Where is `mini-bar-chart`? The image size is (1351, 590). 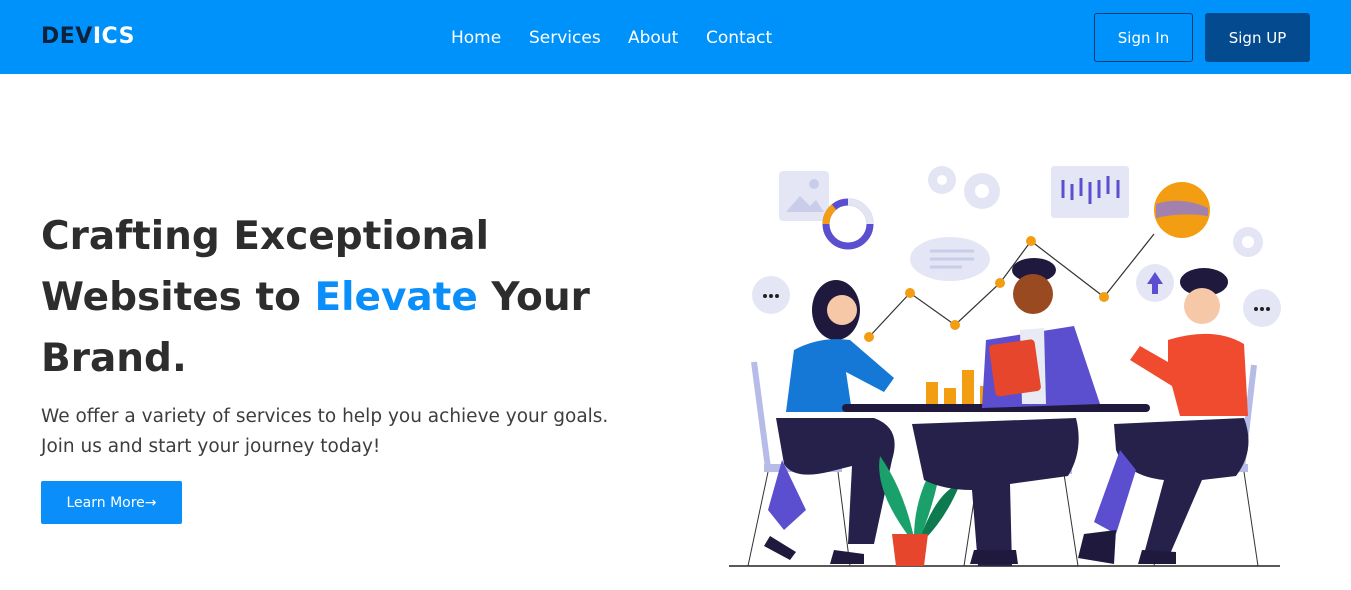 mini-bar-chart is located at coordinates (959, 387).